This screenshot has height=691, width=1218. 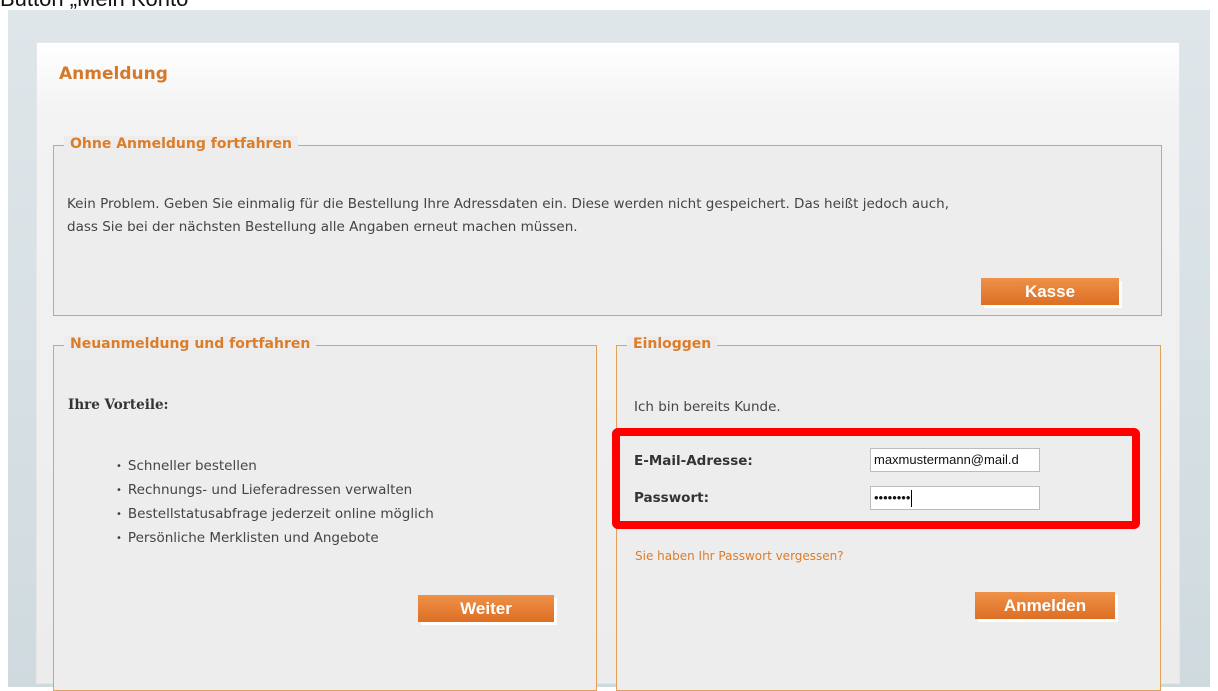 I want to click on login-button: Anmelden, so click(x=1045, y=605).